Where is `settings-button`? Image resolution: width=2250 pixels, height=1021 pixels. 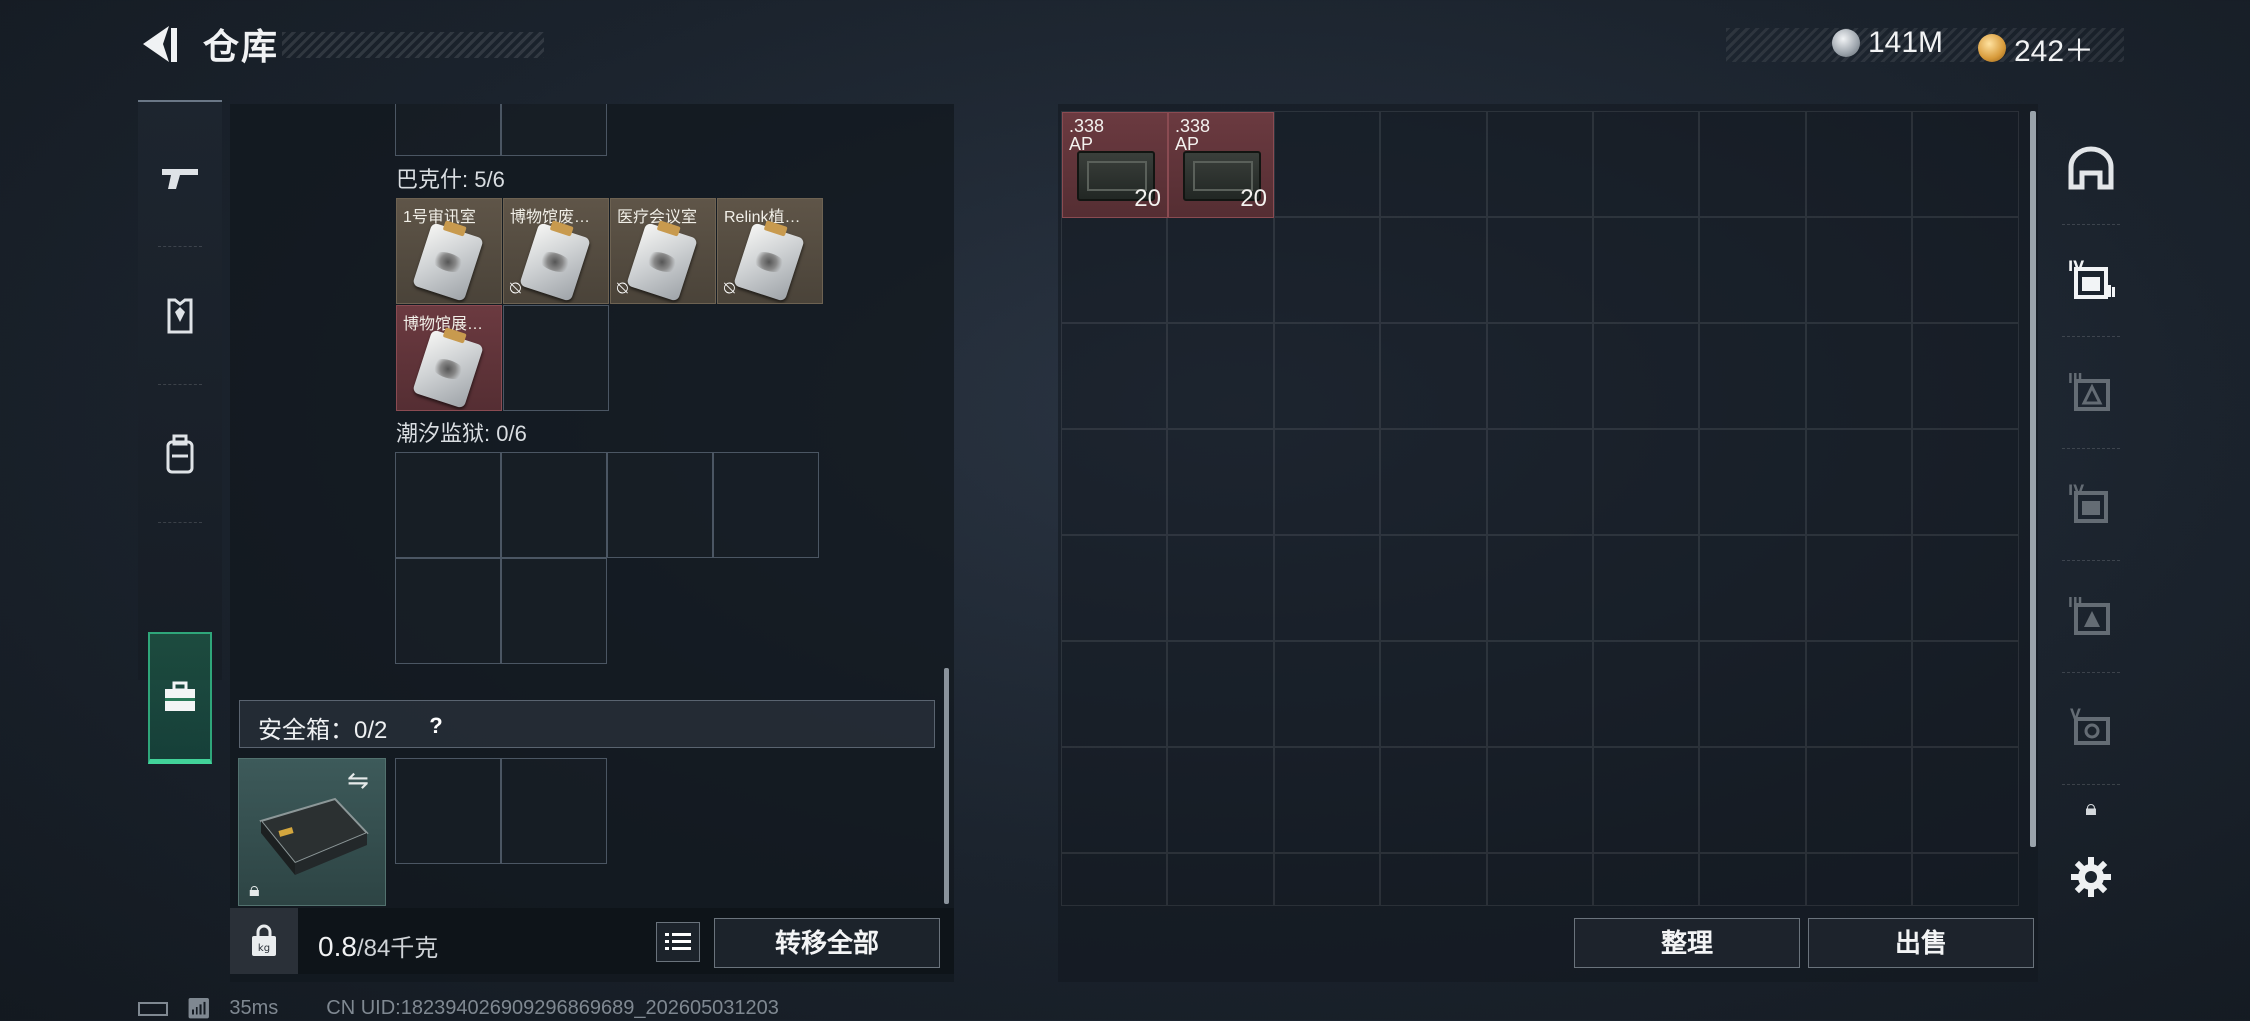 settings-button is located at coordinates (2091, 877).